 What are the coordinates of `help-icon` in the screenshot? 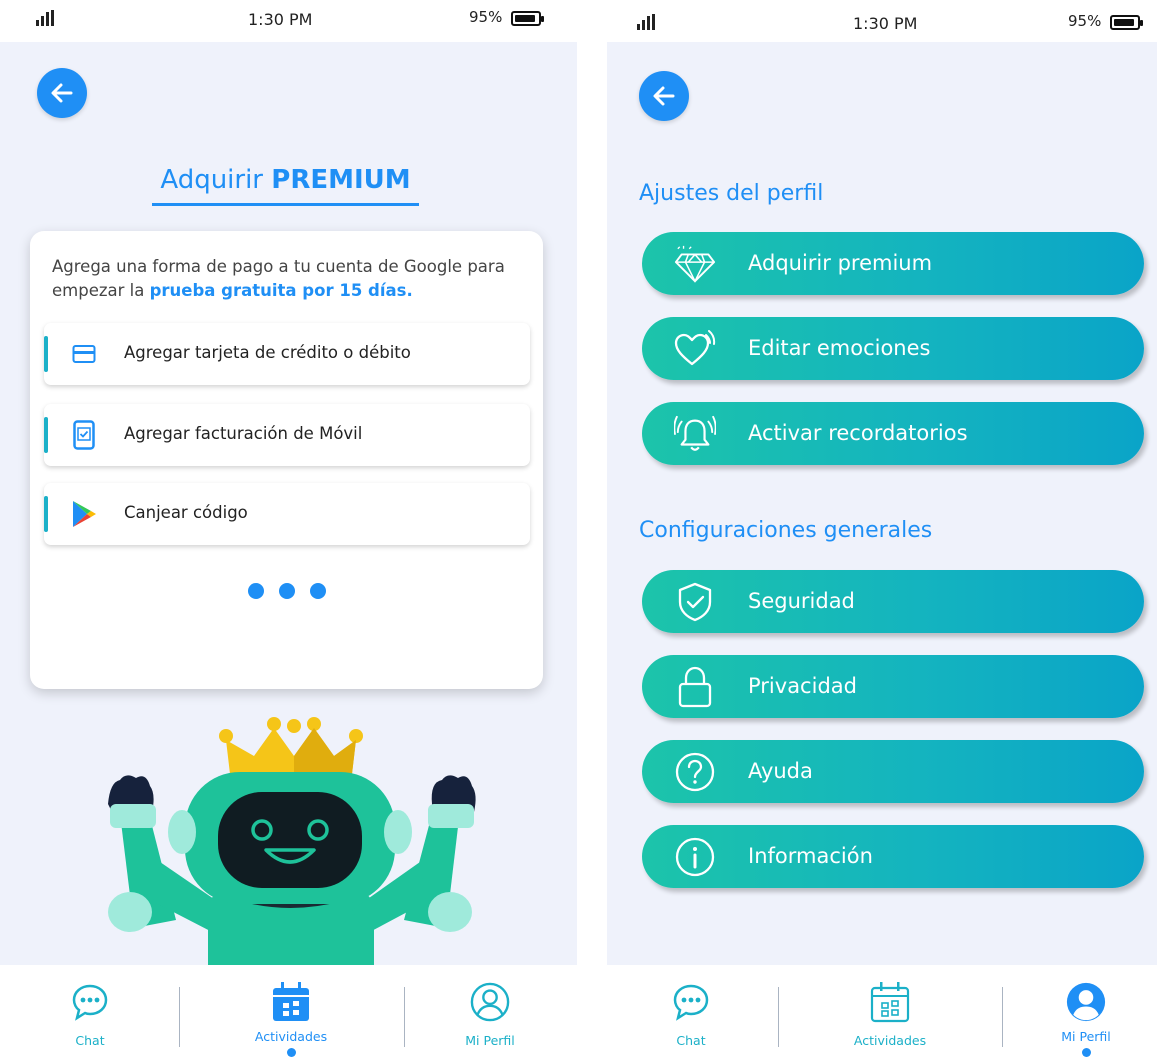 It's located at (695, 772).